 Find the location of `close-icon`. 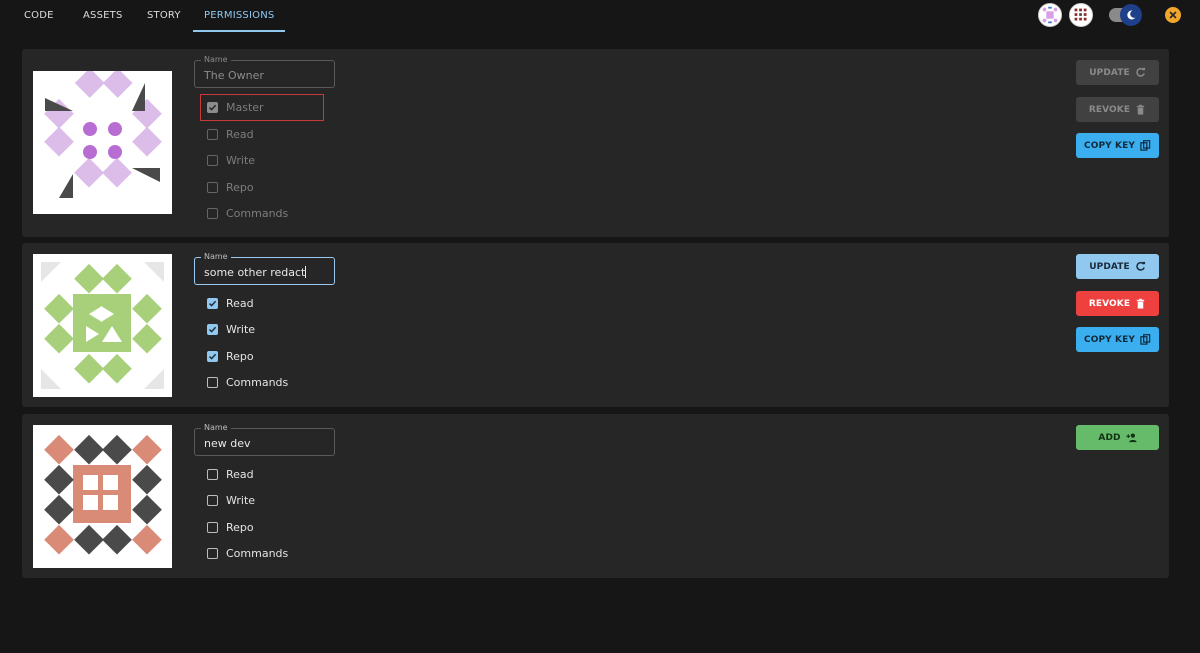

close-icon is located at coordinates (1173, 15).